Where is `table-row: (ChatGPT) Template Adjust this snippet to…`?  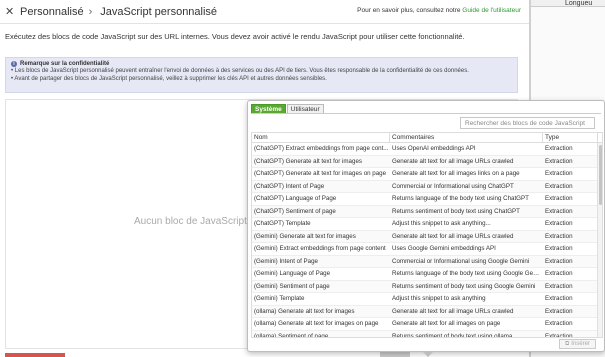
table-row: (ChatGPT) Template Adjust this snippet to… is located at coordinates (427, 224).